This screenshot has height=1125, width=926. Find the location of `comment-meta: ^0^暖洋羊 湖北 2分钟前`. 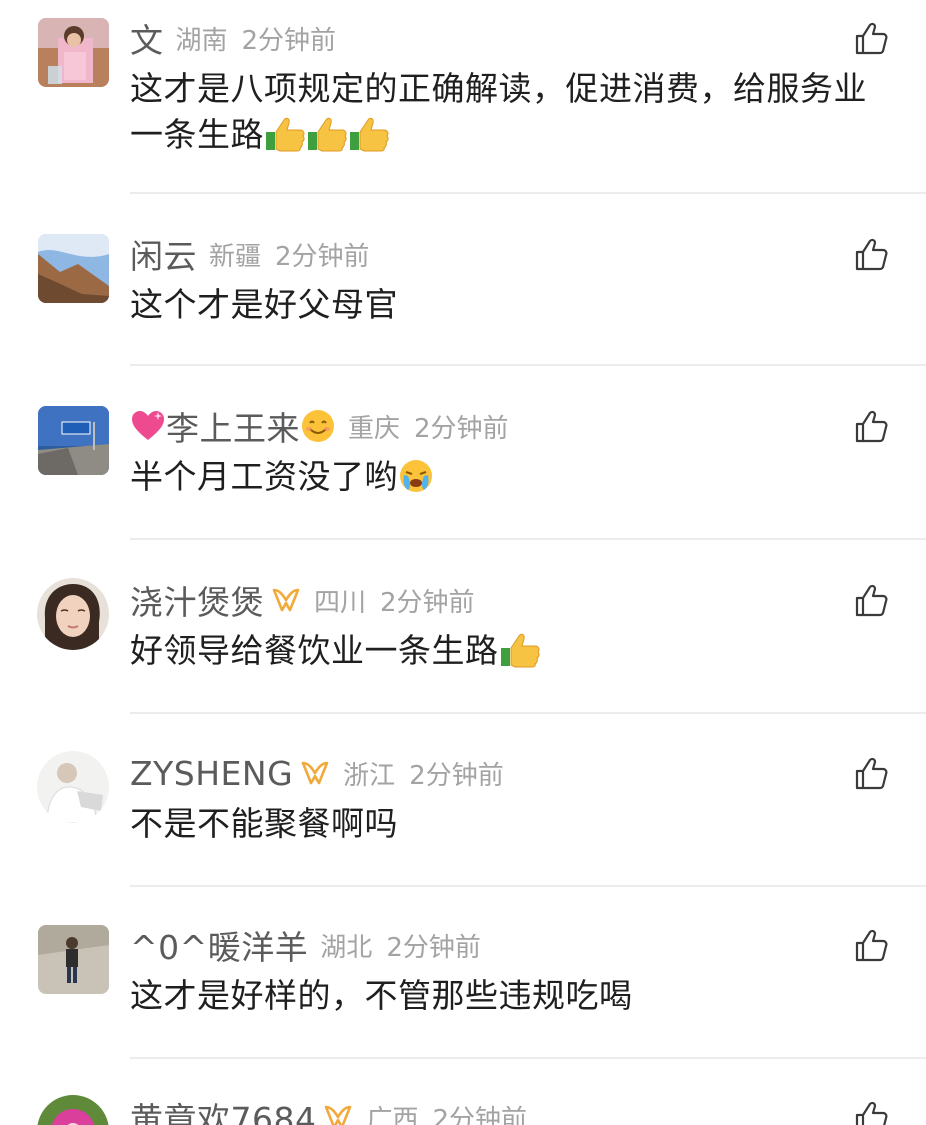

comment-meta: ^0^暖洋羊 湖北 2分钟前 is located at coordinates (305, 946).